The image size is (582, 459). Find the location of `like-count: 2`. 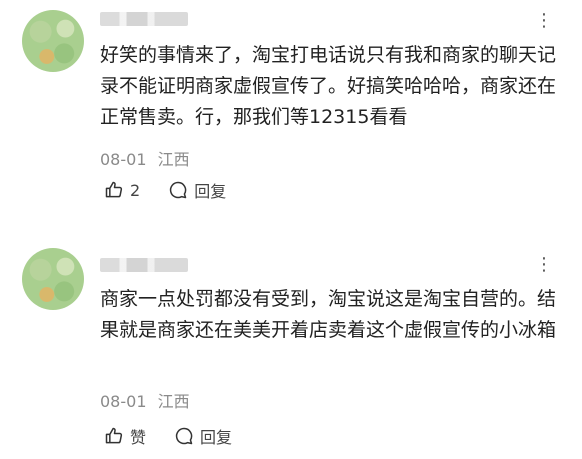

like-count: 2 is located at coordinates (135, 190).